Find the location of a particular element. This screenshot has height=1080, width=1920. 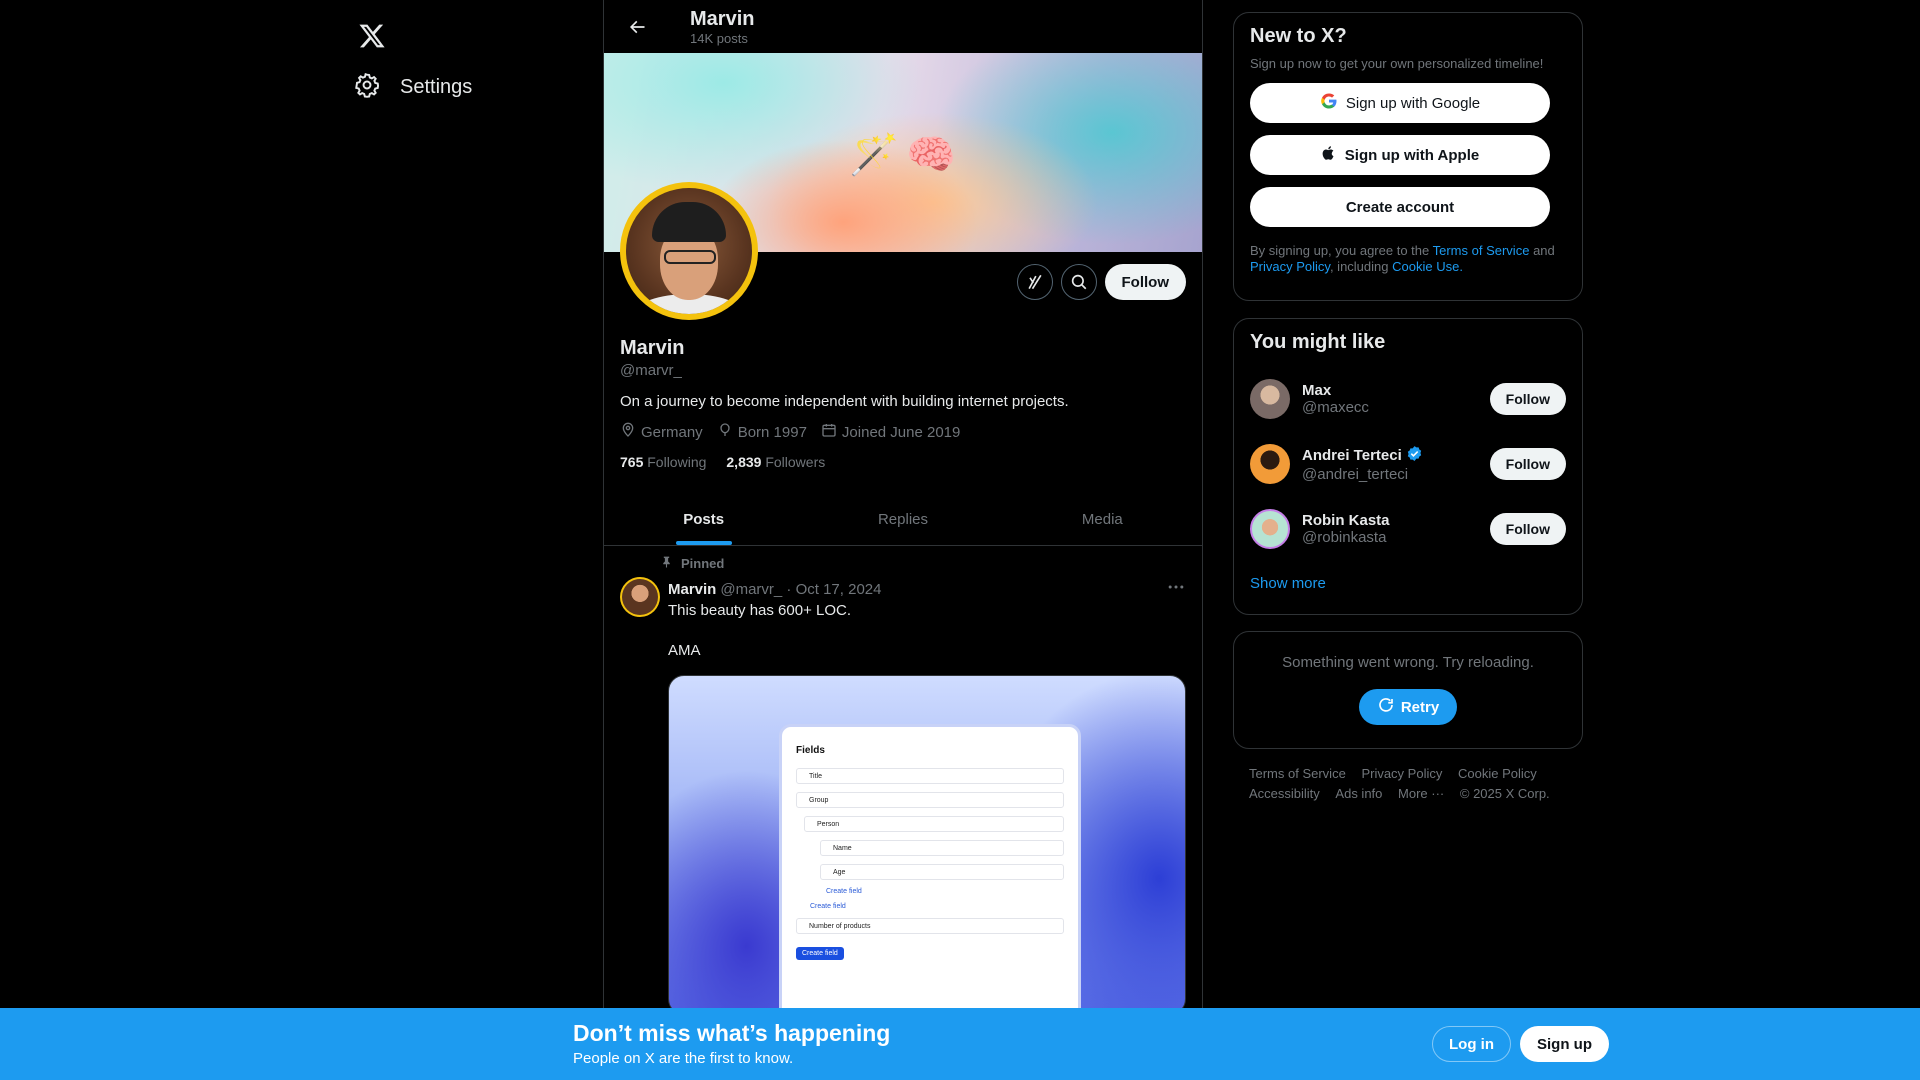

suggestion-name-row: Andrei Terteci is located at coordinates (1396, 455).